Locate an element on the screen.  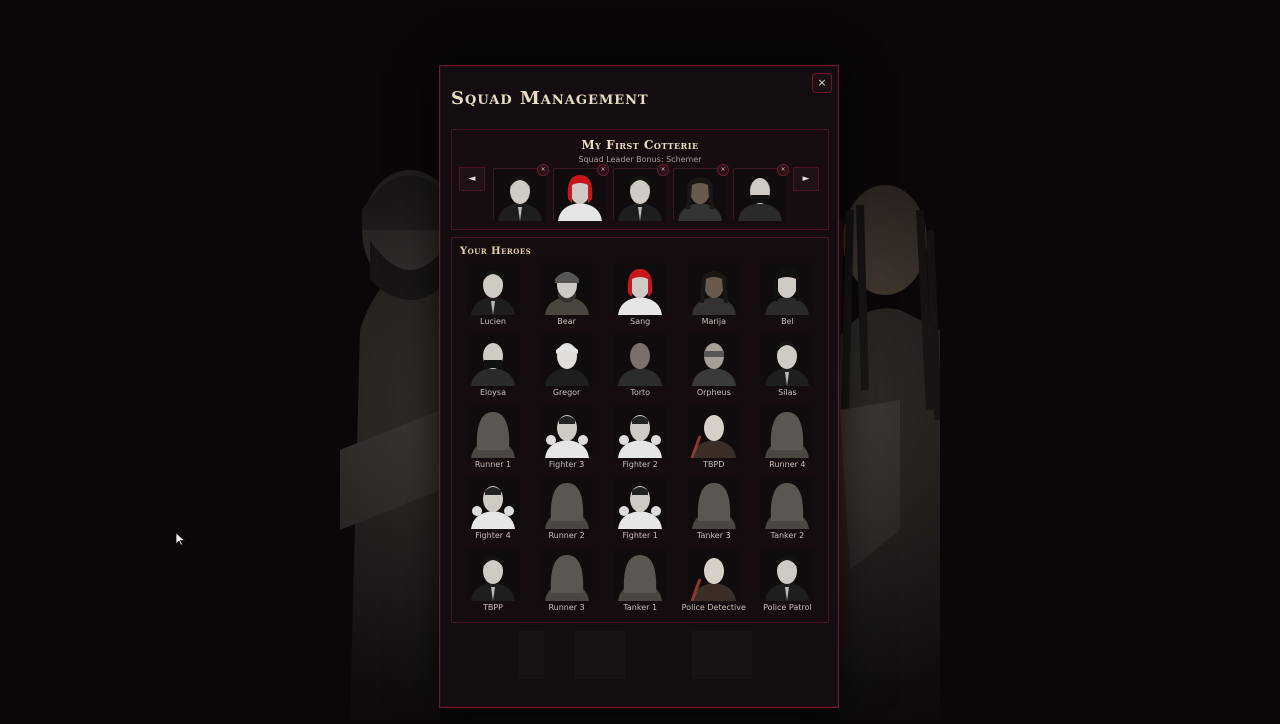
hero-card: Silas is located at coordinates (787, 365).